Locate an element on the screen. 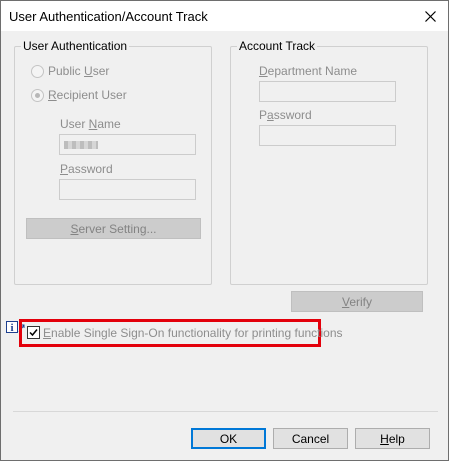 Image resolution: width=449 pixels, height=461 pixels. close-button is located at coordinates (430, 16).